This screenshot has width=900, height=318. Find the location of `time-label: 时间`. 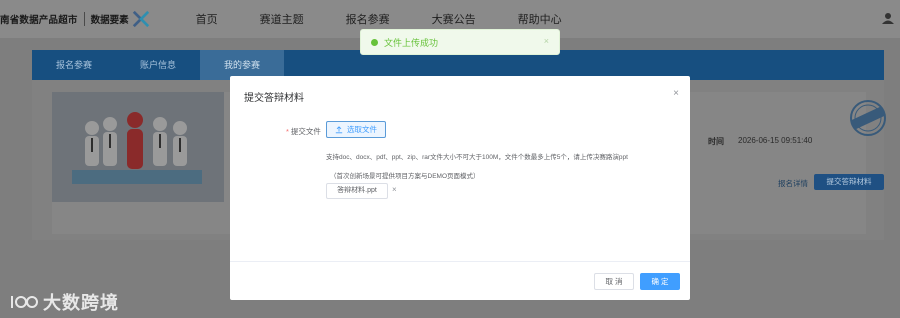

time-label: 时间 is located at coordinates (716, 141).